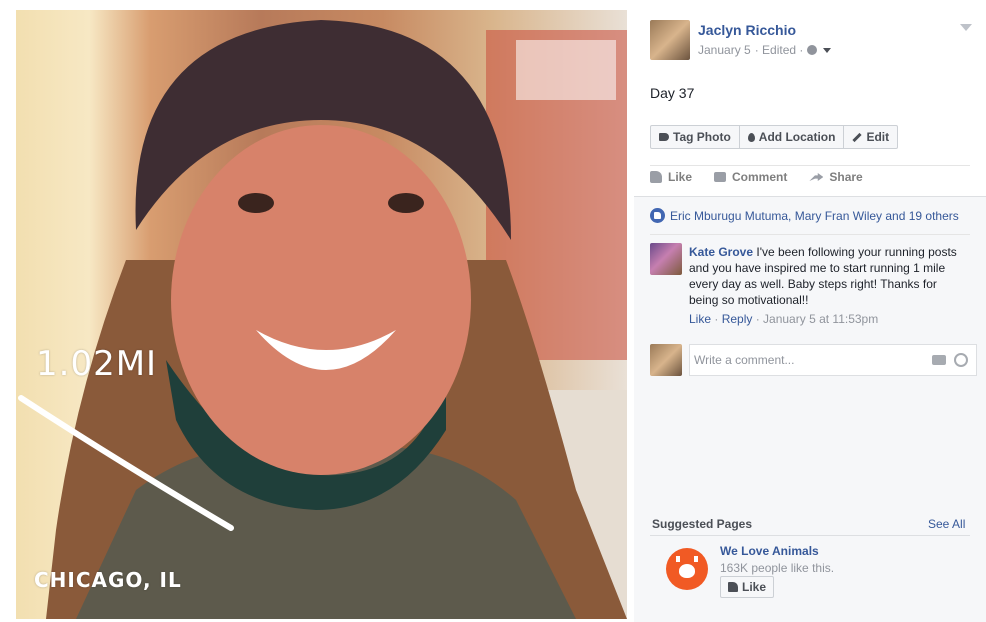 The height and width of the screenshot is (622, 986). I want to click on share-label: Share, so click(846, 177).